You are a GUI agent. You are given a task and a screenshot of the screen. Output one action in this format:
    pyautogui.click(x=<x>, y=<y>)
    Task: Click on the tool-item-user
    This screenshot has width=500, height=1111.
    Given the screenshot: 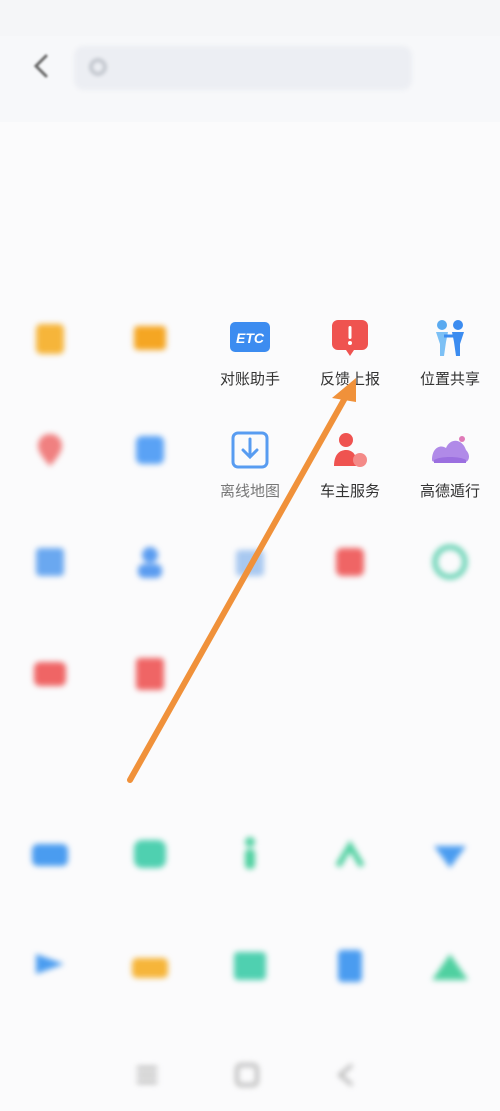 What is the action you would take?
    pyautogui.click(x=150, y=582)
    